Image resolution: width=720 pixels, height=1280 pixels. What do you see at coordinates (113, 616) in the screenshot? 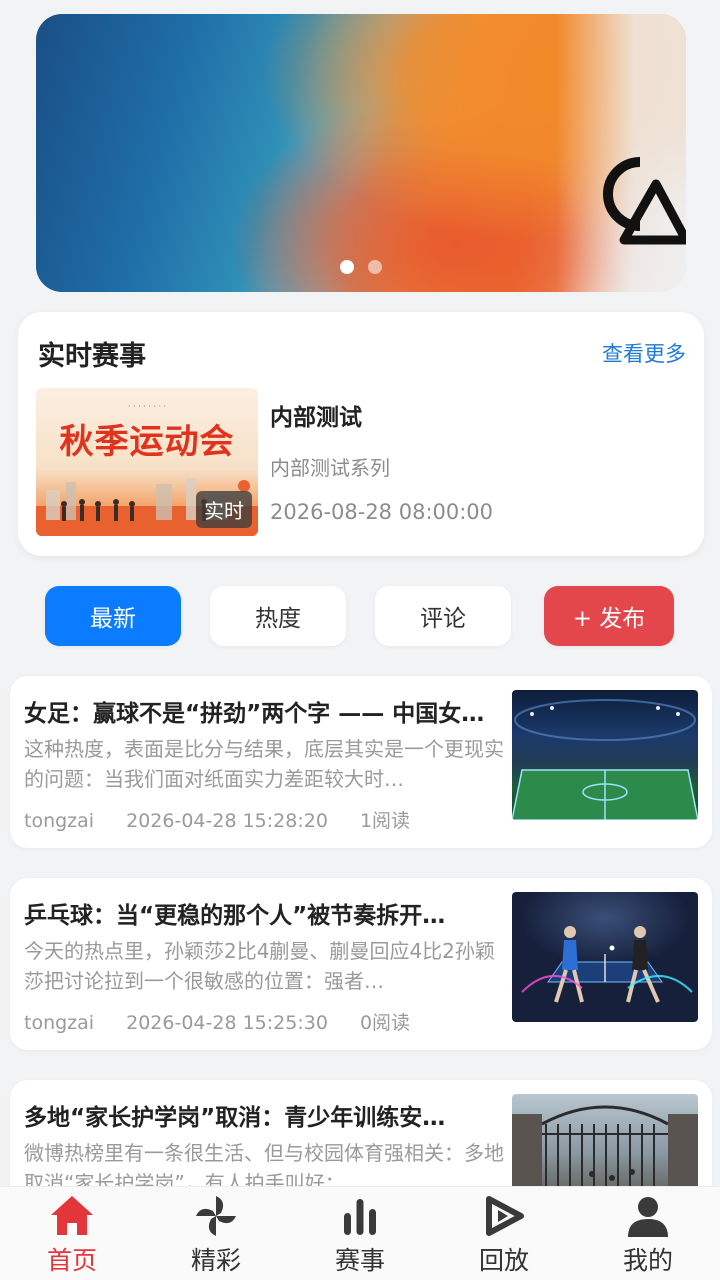
I see `filter-latest-button: 最新` at bounding box center [113, 616].